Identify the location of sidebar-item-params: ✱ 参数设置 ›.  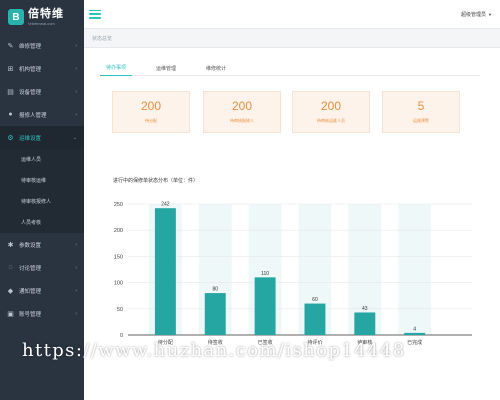
(42, 244).